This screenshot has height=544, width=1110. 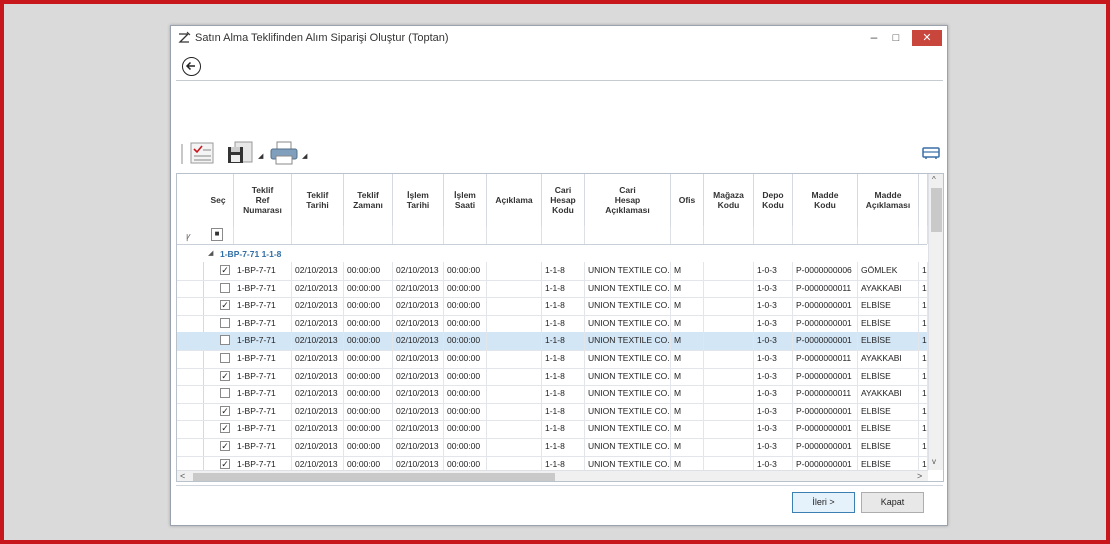 I want to click on group-row: ◢ 1-BP-7-71 1-1-8, so click(x=552, y=253).